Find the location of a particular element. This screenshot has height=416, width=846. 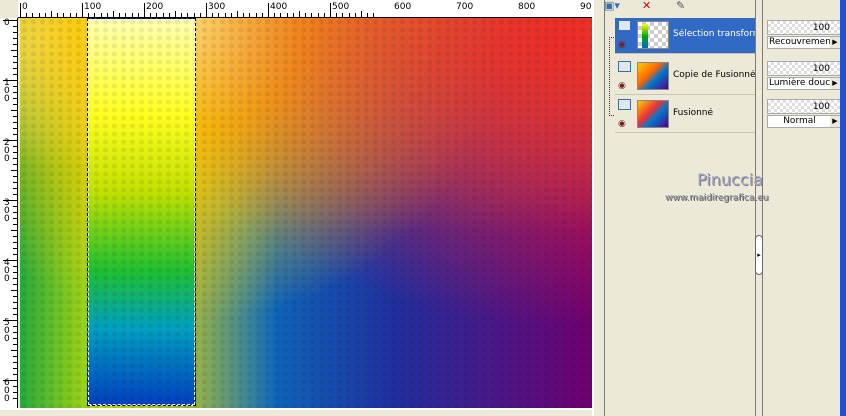

ruler-label: 400 is located at coordinates (279, 7).